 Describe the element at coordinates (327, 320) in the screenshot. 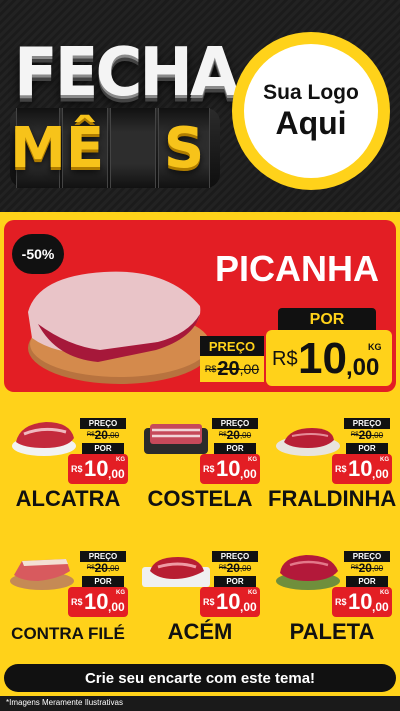

I see `hero-por-label: POR` at that location.